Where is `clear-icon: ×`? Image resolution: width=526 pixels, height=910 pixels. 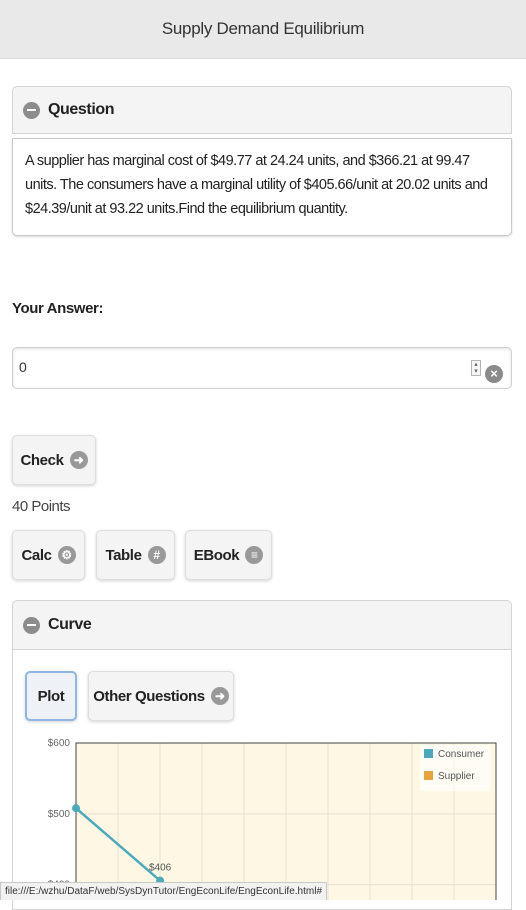
clear-icon: × is located at coordinates (494, 374).